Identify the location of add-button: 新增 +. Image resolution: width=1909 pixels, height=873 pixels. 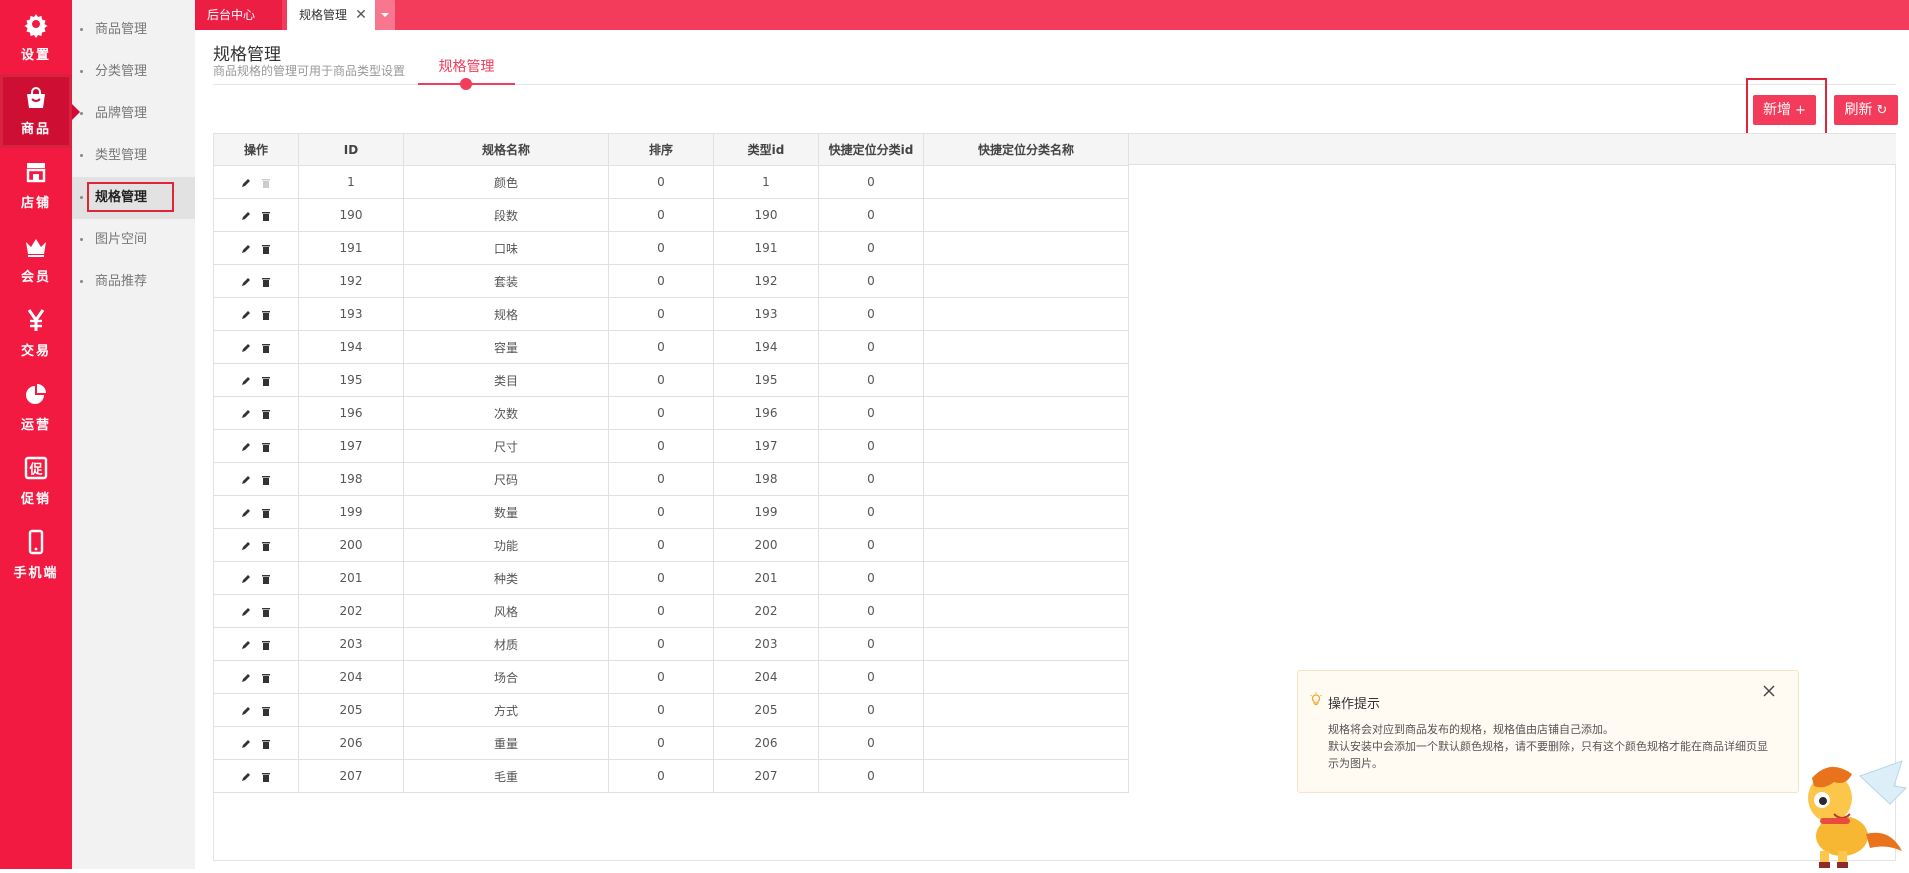
(1784, 110).